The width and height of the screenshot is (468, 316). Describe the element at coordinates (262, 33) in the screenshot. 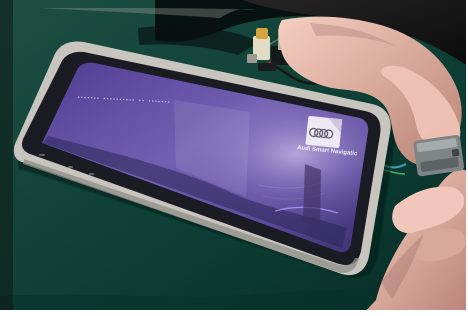

I see `connector-yellow` at that location.